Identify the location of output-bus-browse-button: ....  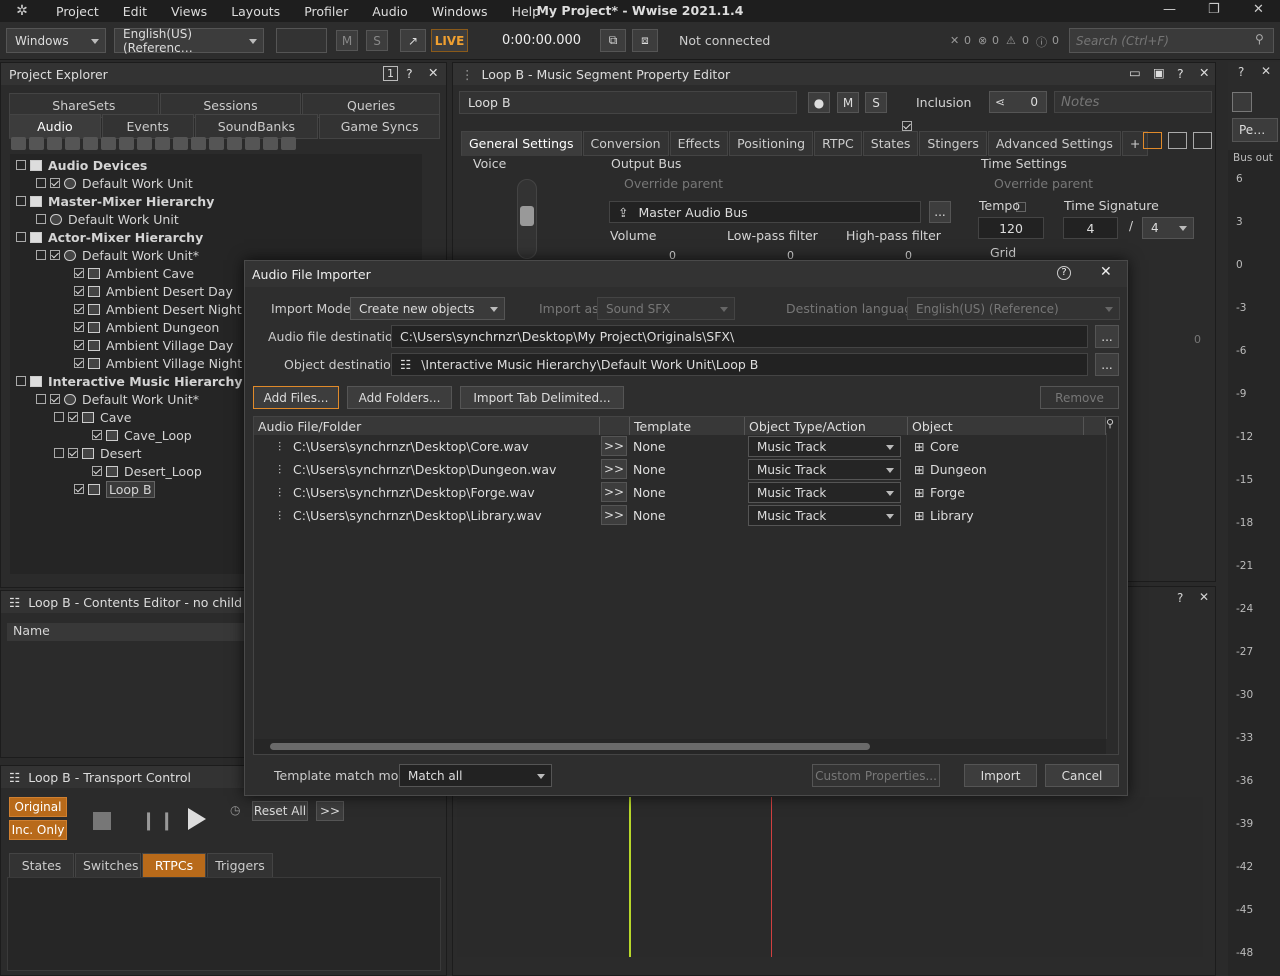
(940, 212).